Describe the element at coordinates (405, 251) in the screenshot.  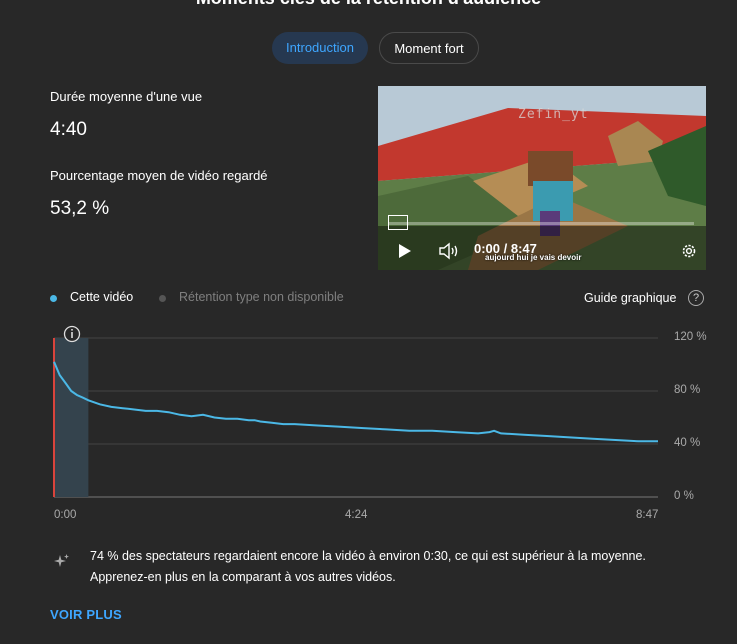
I see `play-icon` at that location.